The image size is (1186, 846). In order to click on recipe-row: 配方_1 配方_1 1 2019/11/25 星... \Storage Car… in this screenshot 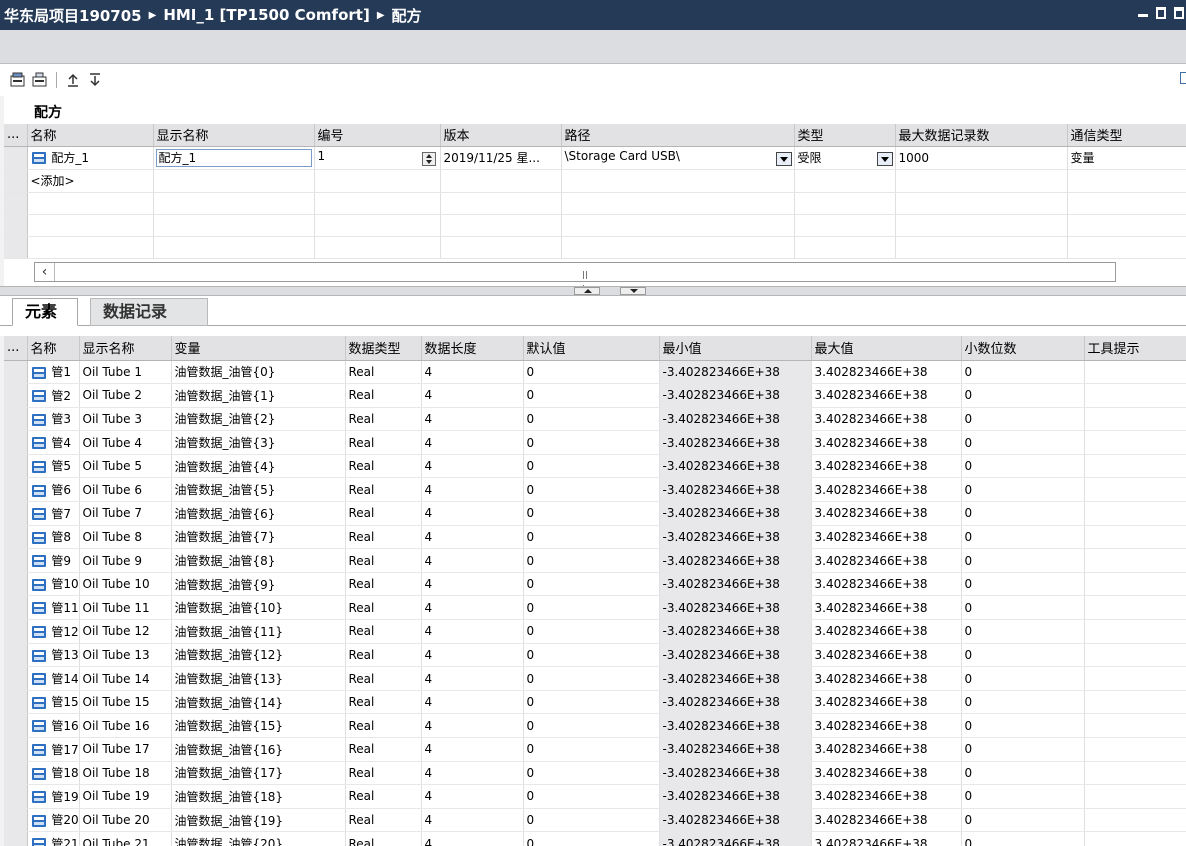, I will do `click(595, 158)`.